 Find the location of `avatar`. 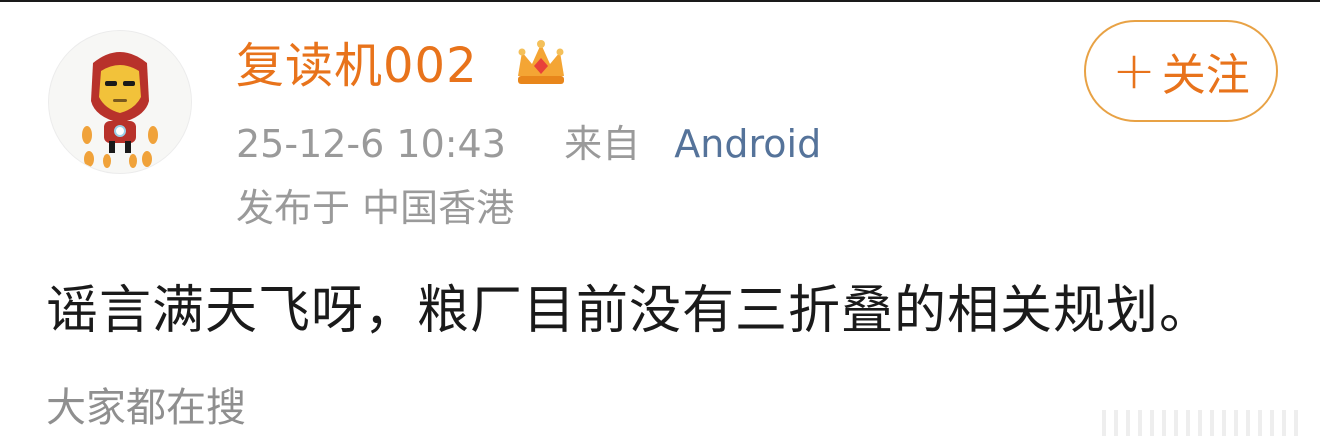

avatar is located at coordinates (120, 102).